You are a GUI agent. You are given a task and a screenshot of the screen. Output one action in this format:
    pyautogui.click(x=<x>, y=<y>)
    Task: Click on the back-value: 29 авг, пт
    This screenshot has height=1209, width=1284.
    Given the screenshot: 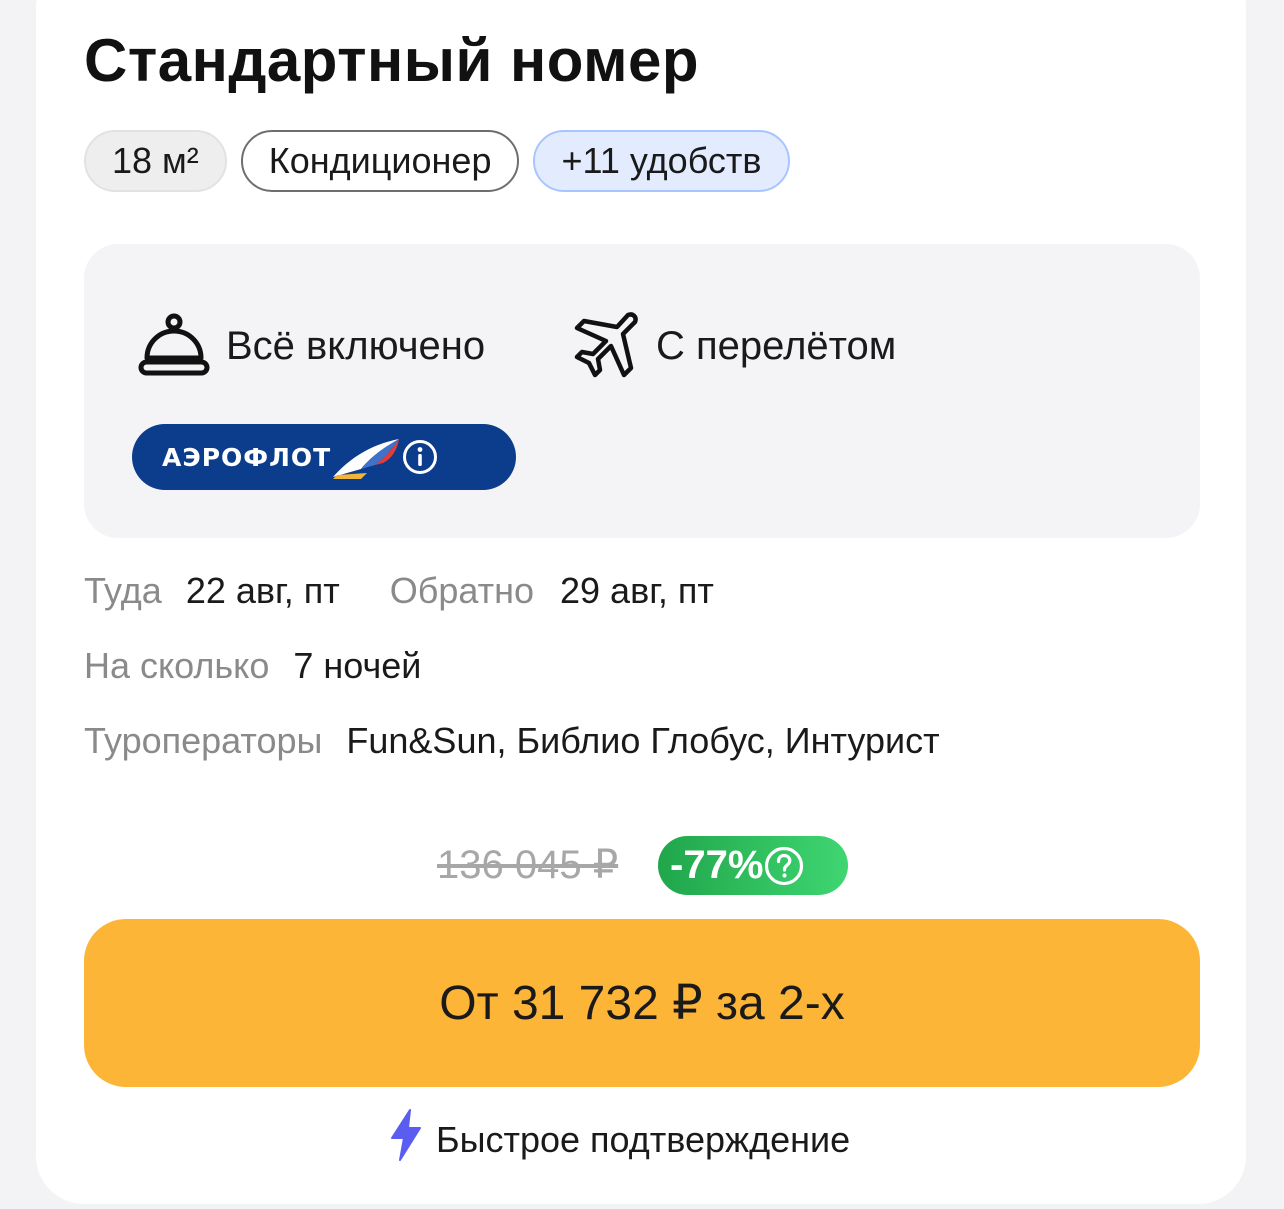 What is the action you would take?
    pyautogui.click(x=637, y=590)
    